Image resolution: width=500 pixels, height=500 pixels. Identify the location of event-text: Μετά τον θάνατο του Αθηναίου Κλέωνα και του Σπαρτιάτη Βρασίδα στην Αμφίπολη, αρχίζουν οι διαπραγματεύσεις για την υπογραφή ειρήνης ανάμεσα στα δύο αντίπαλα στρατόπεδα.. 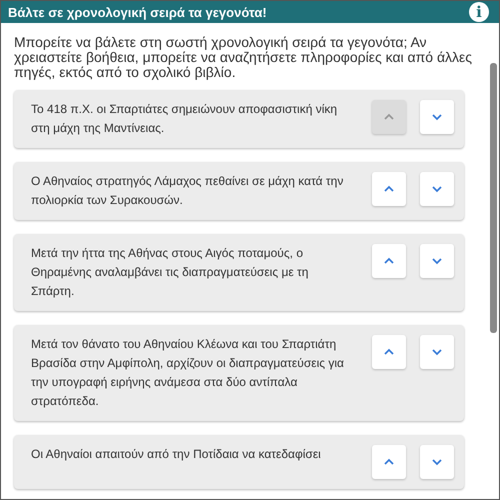
(188, 373).